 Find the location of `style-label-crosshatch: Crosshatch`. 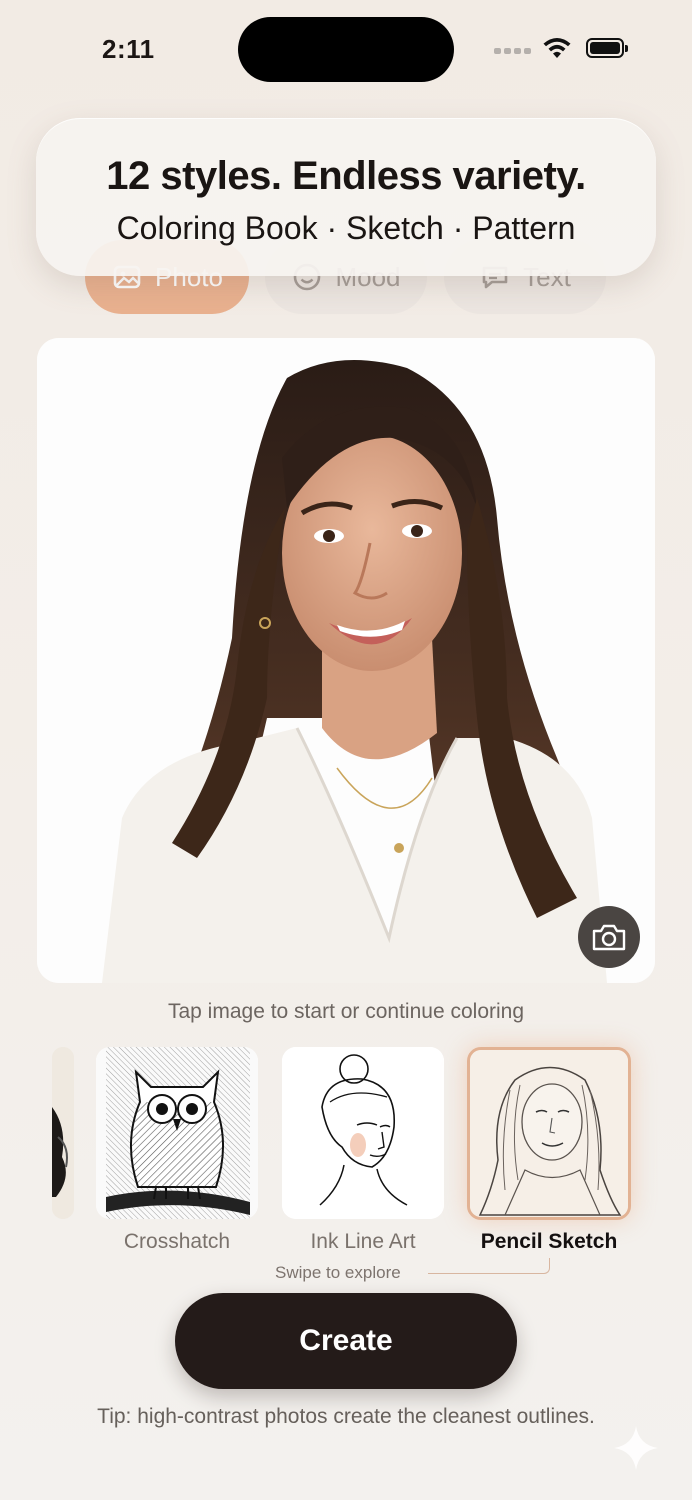

style-label-crosshatch: Crosshatch is located at coordinates (177, 1241).